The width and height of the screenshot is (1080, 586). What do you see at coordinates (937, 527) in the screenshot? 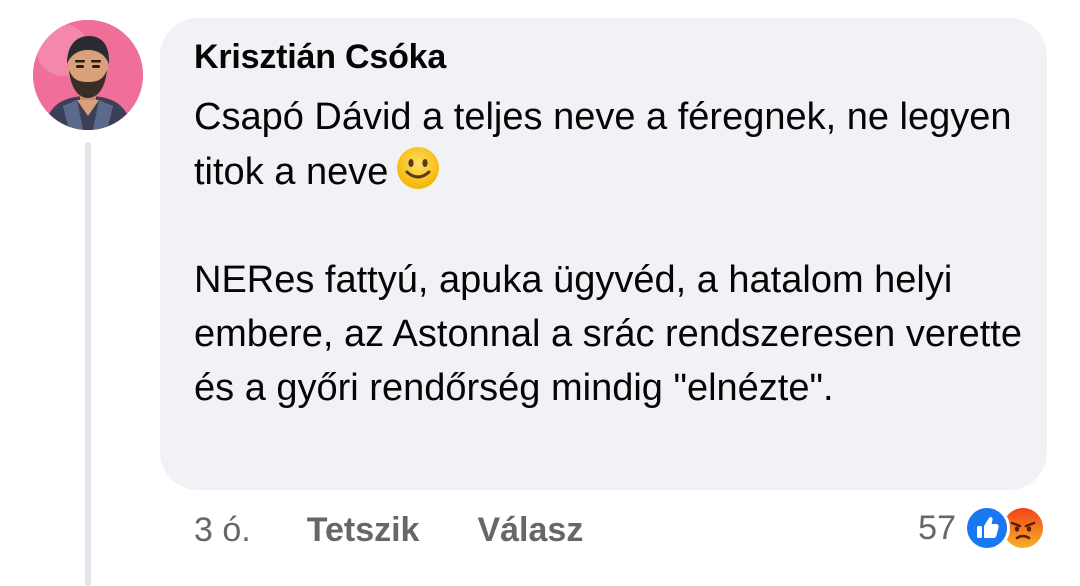
I see `reaction-count: 57` at bounding box center [937, 527].